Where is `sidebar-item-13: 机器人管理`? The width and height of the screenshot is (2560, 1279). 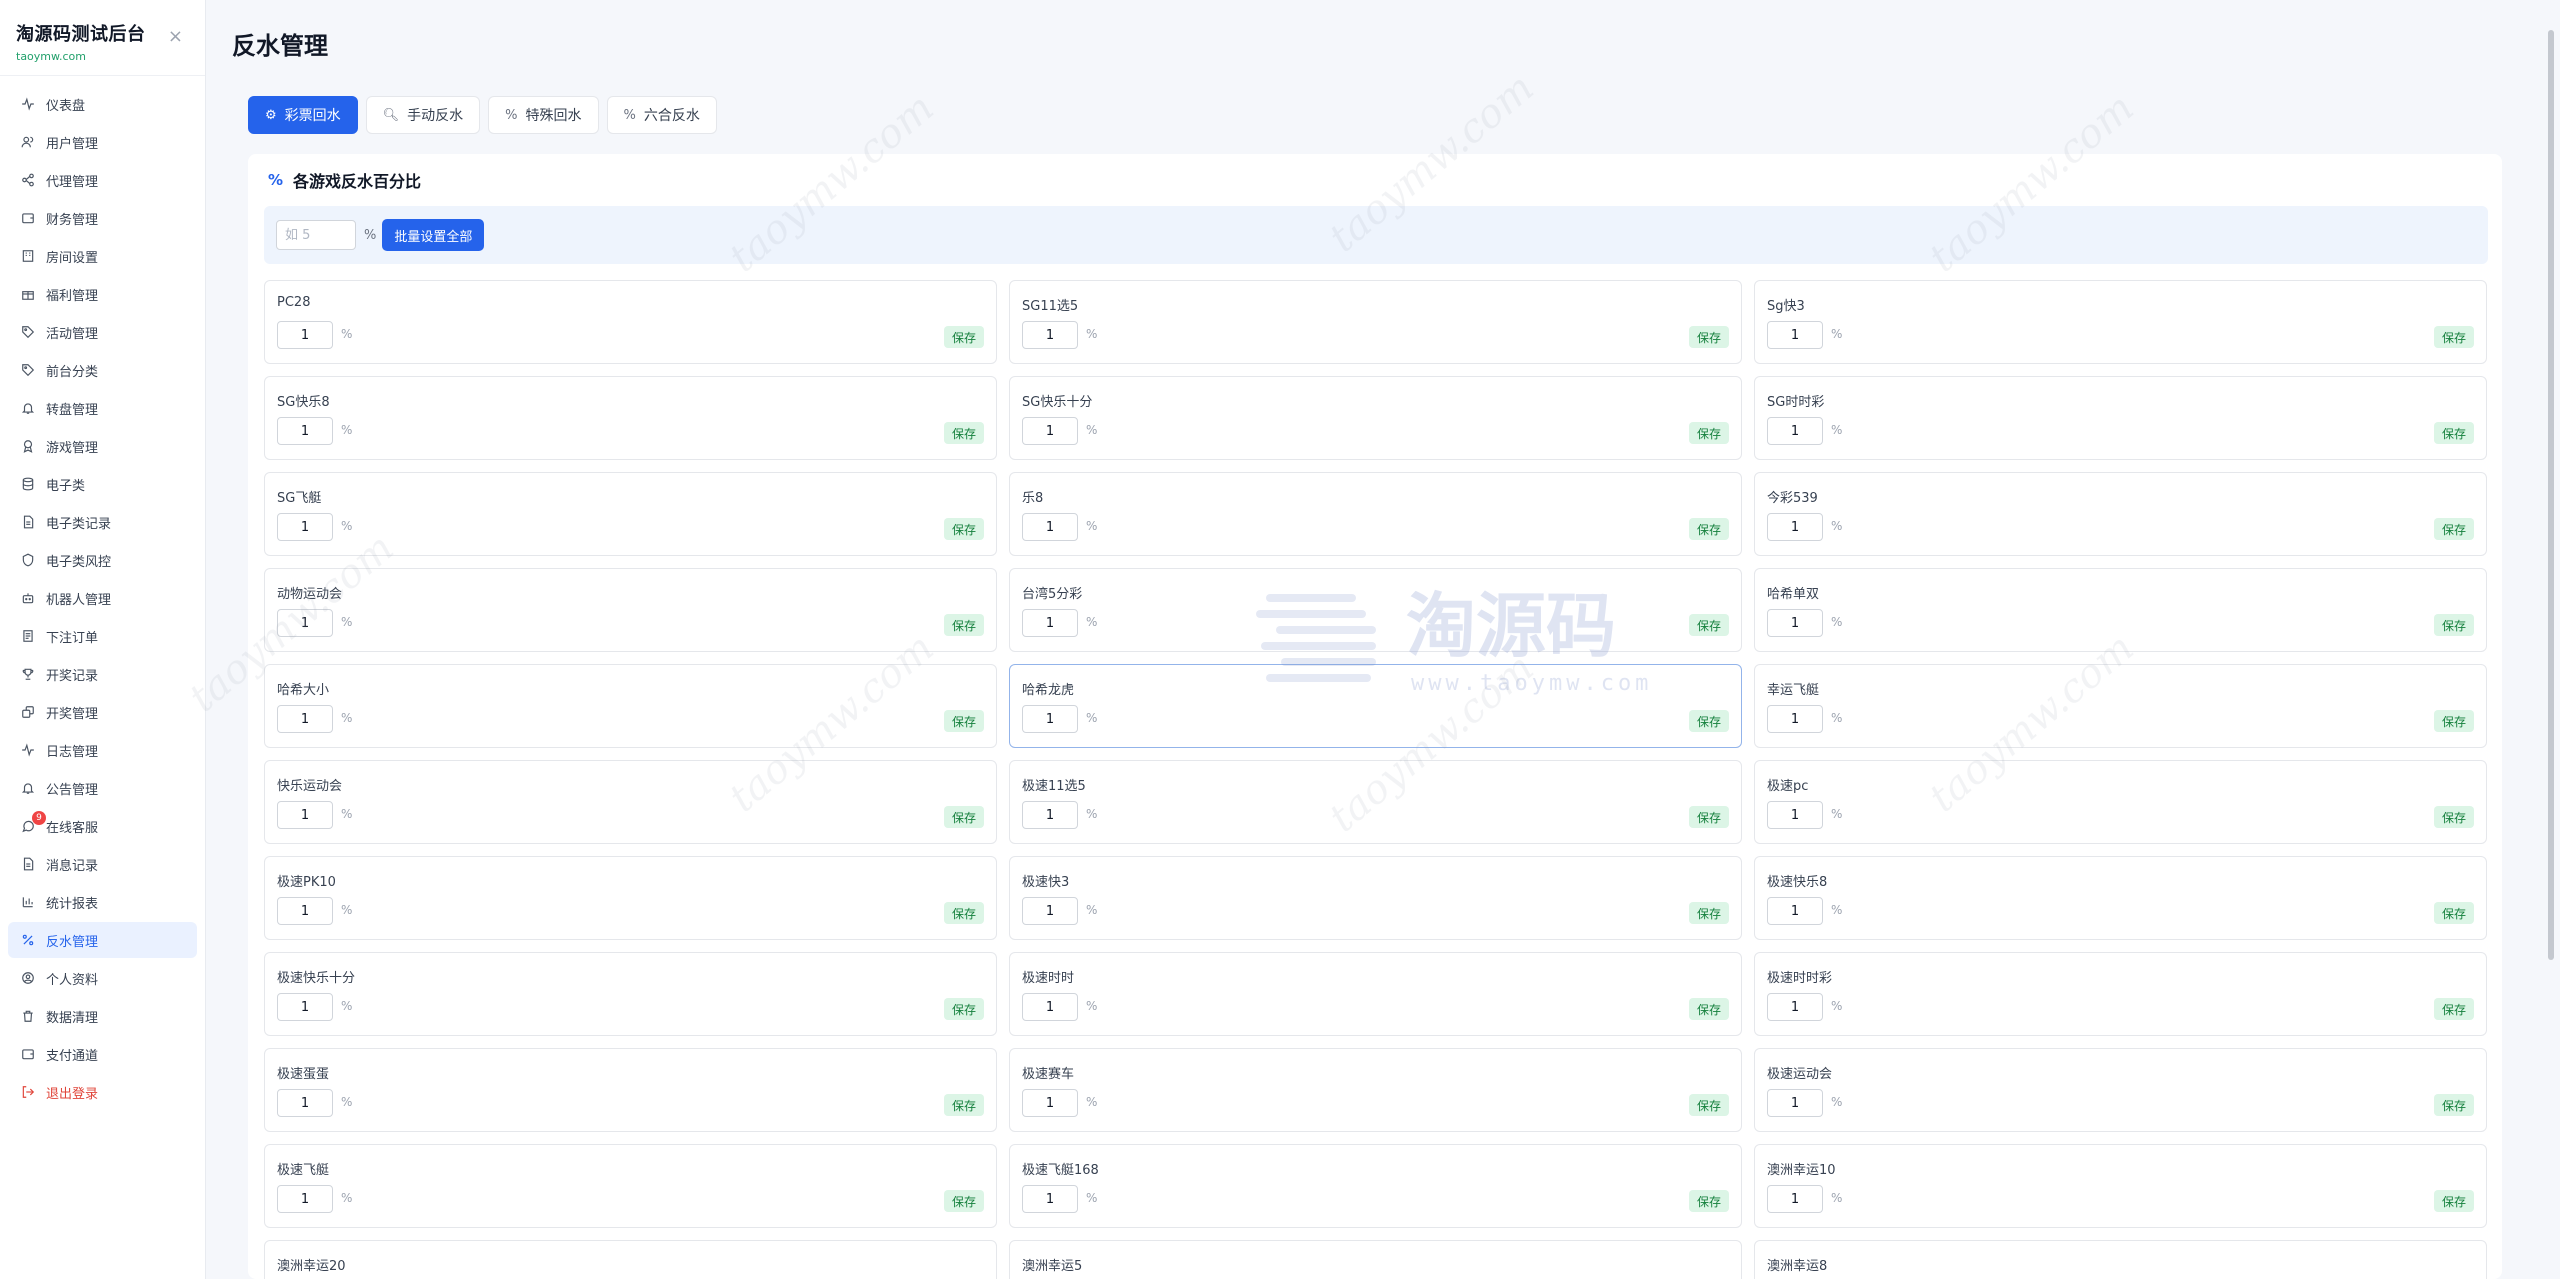
sidebar-item-13: 机器人管理 is located at coordinates (102, 598).